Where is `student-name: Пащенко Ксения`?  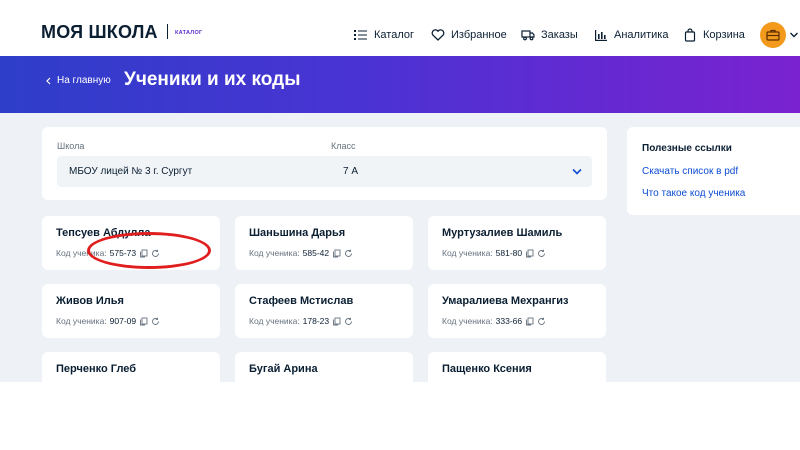
student-name: Пащенко Ксения is located at coordinates (487, 369).